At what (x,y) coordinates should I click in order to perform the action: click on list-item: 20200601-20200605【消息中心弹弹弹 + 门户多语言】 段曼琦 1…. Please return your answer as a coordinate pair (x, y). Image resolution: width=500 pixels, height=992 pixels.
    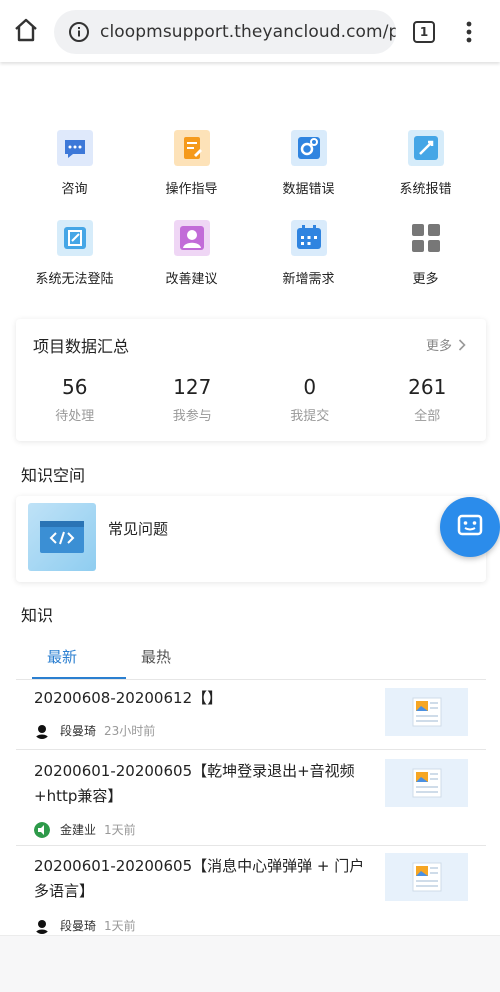
    Looking at the image, I should click on (251, 896).